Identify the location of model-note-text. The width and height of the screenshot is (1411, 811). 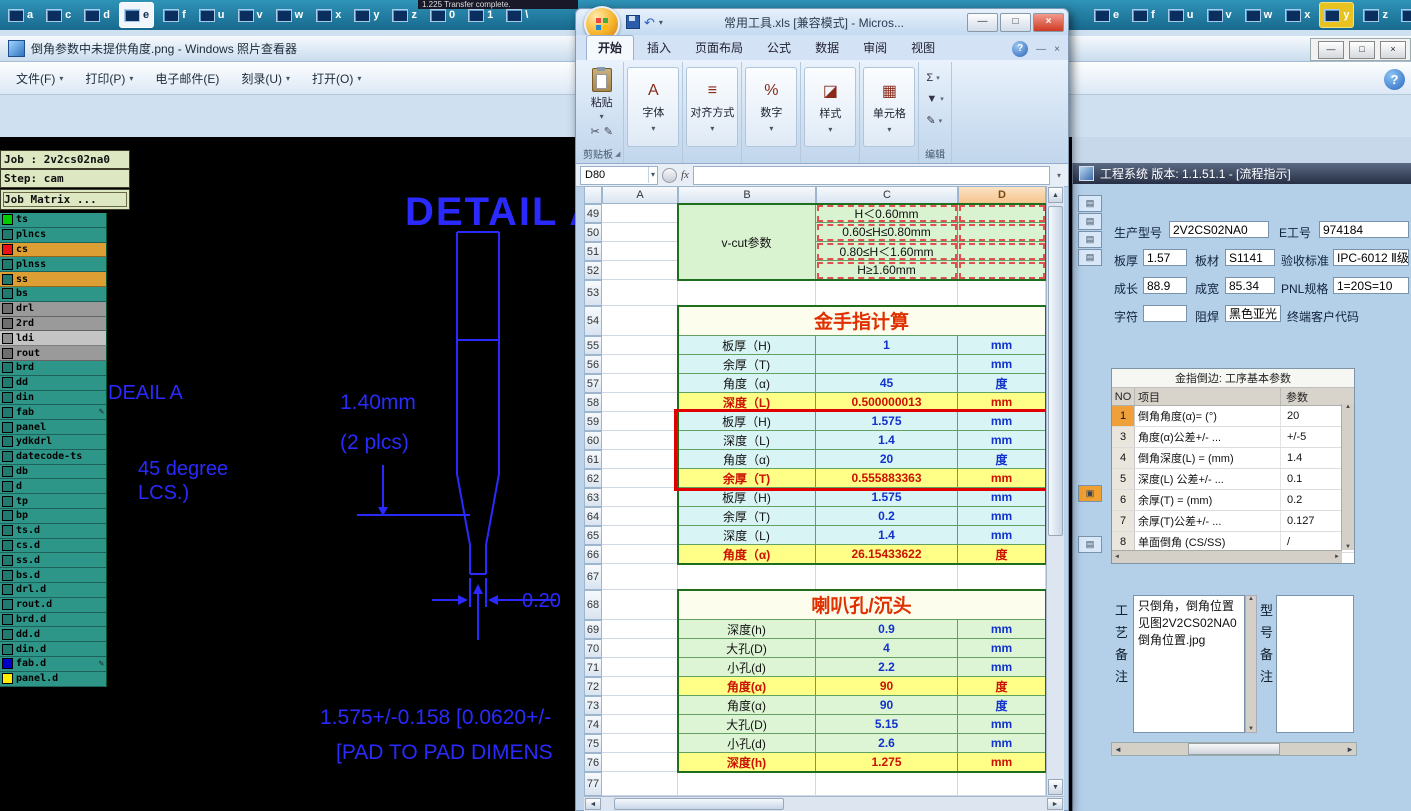
(1315, 664).